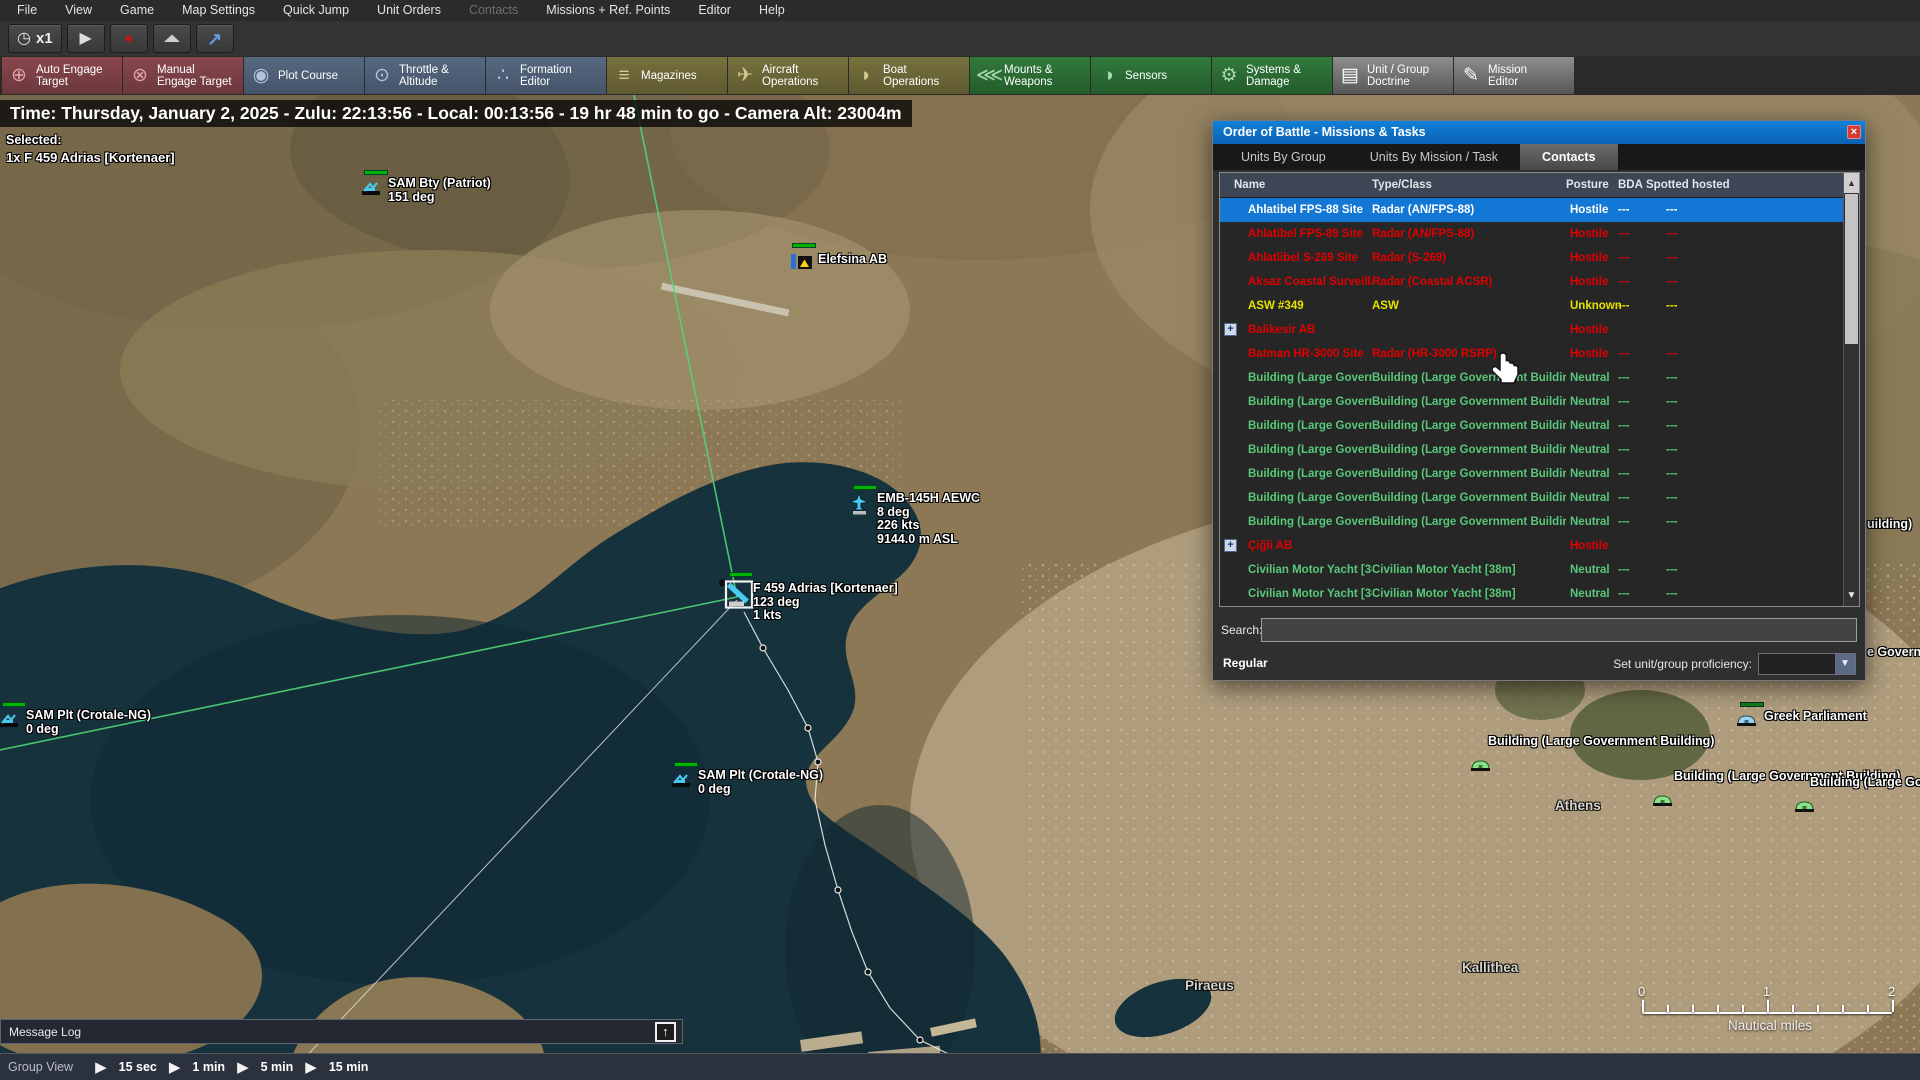  I want to click on scroll-up-icon: ▲, so click(1851, 183).